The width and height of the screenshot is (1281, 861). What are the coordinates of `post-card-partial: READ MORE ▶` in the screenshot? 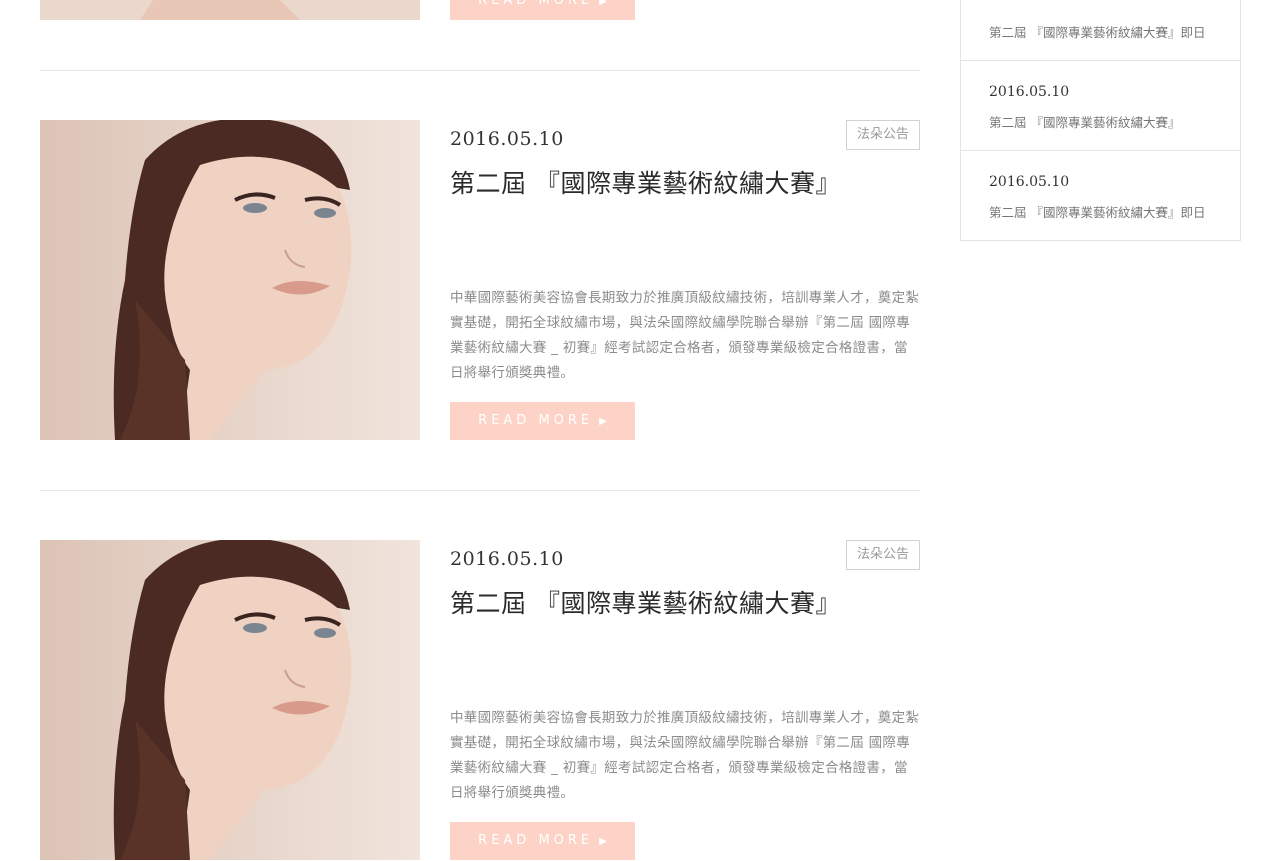 It's located at (480, 10).